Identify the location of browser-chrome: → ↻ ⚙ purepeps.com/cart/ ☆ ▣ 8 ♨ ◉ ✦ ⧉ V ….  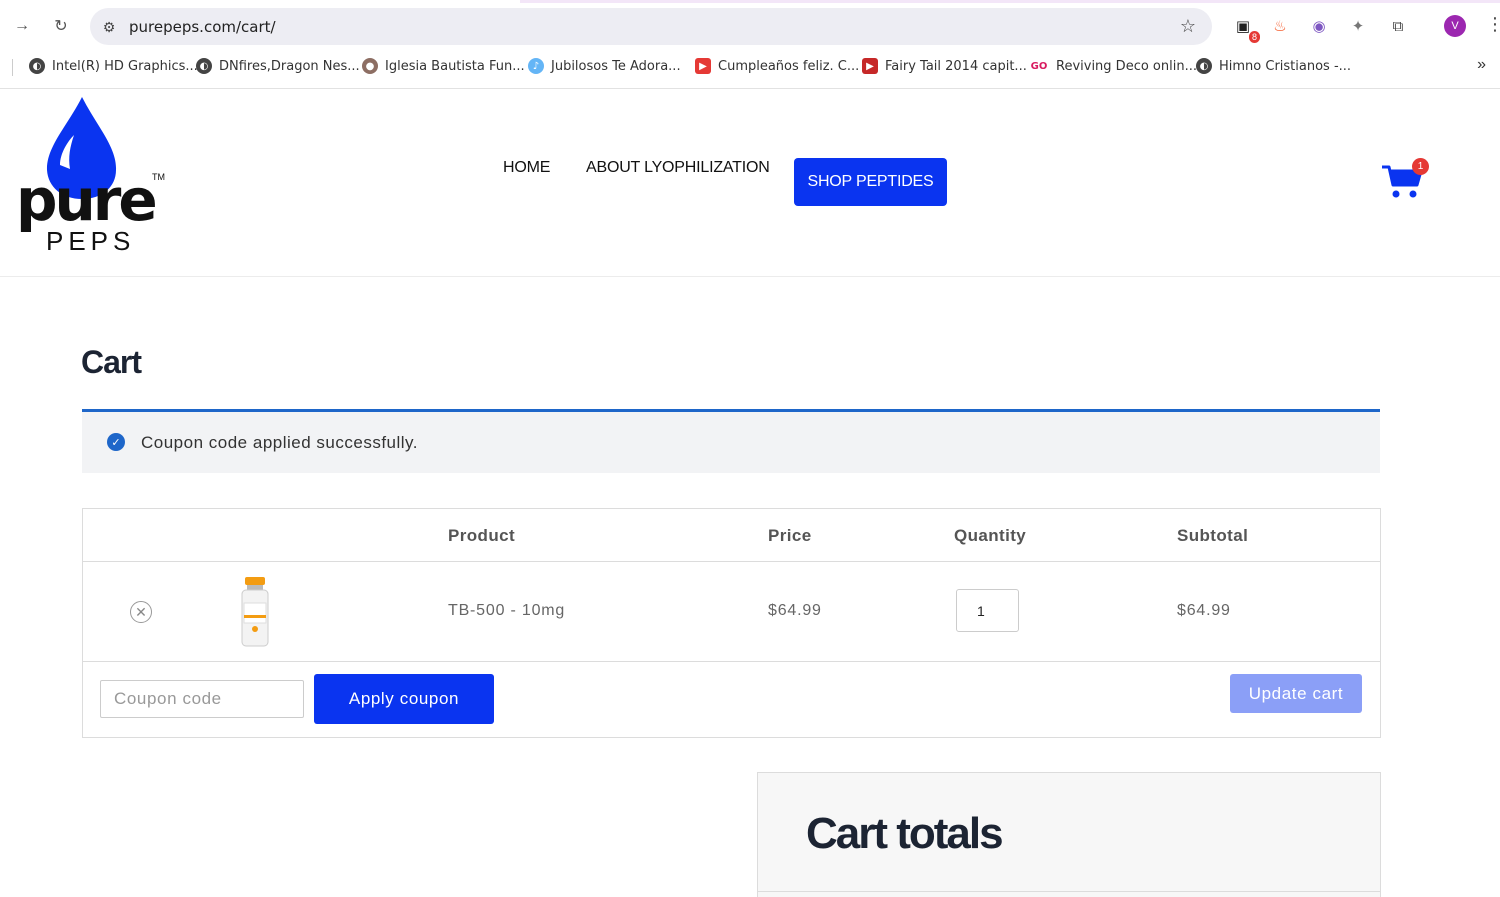
(750, 44).